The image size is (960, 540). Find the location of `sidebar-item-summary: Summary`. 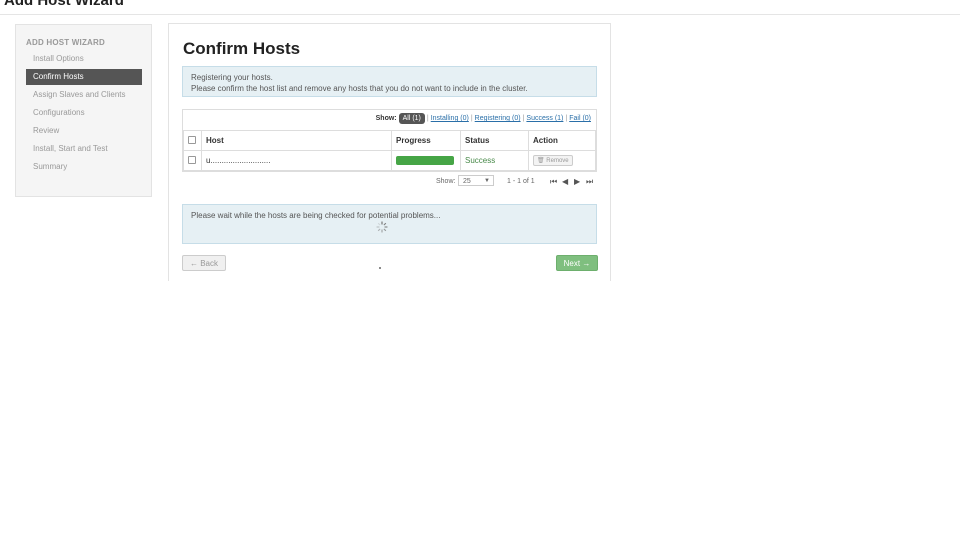

sidebar-item-summary: Summary is located at coordinates (84, 167).